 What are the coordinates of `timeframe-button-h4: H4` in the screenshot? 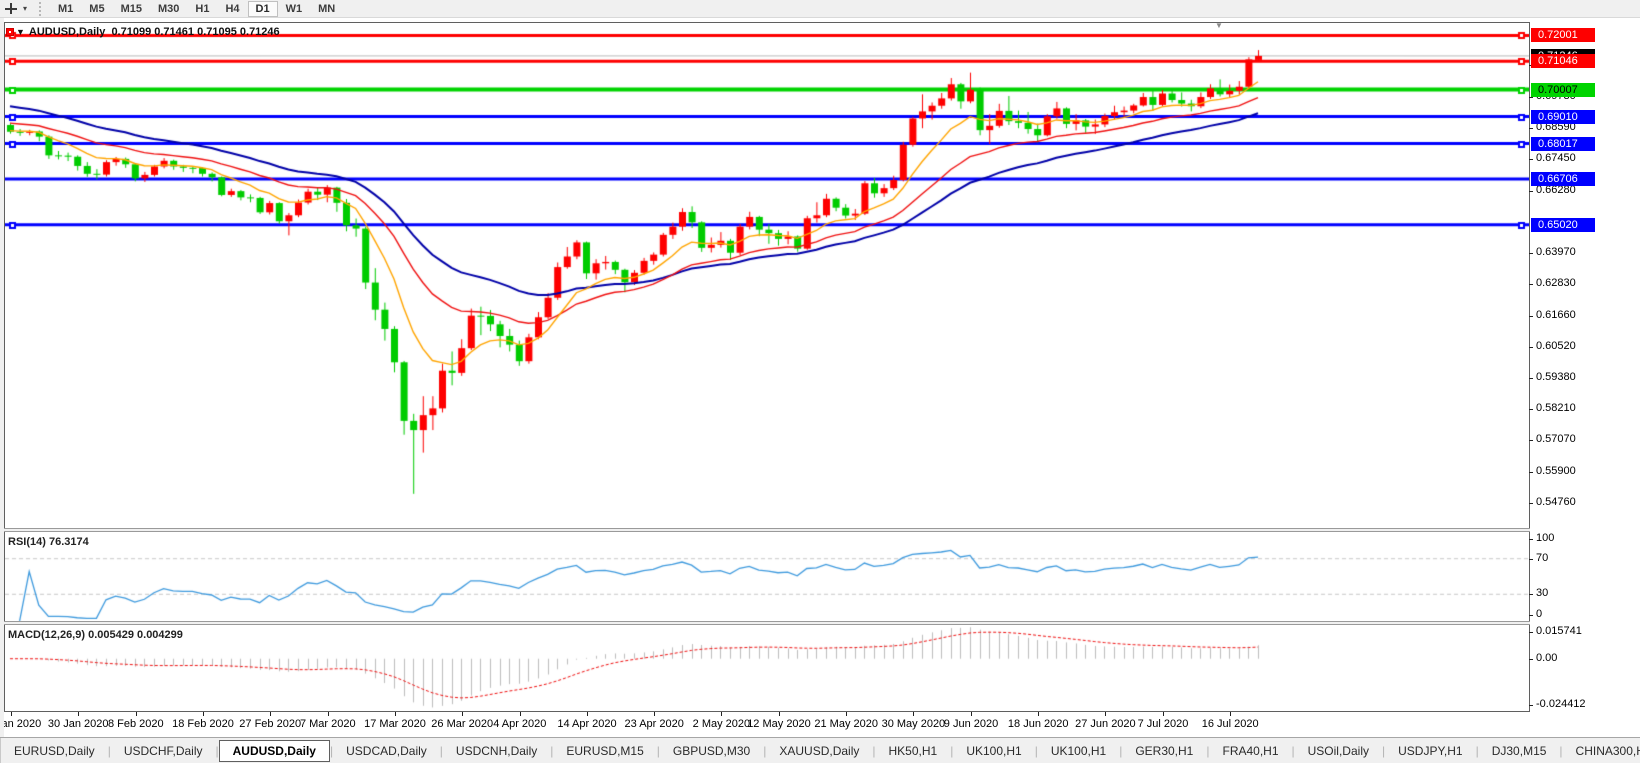 It's located at (232, 9).